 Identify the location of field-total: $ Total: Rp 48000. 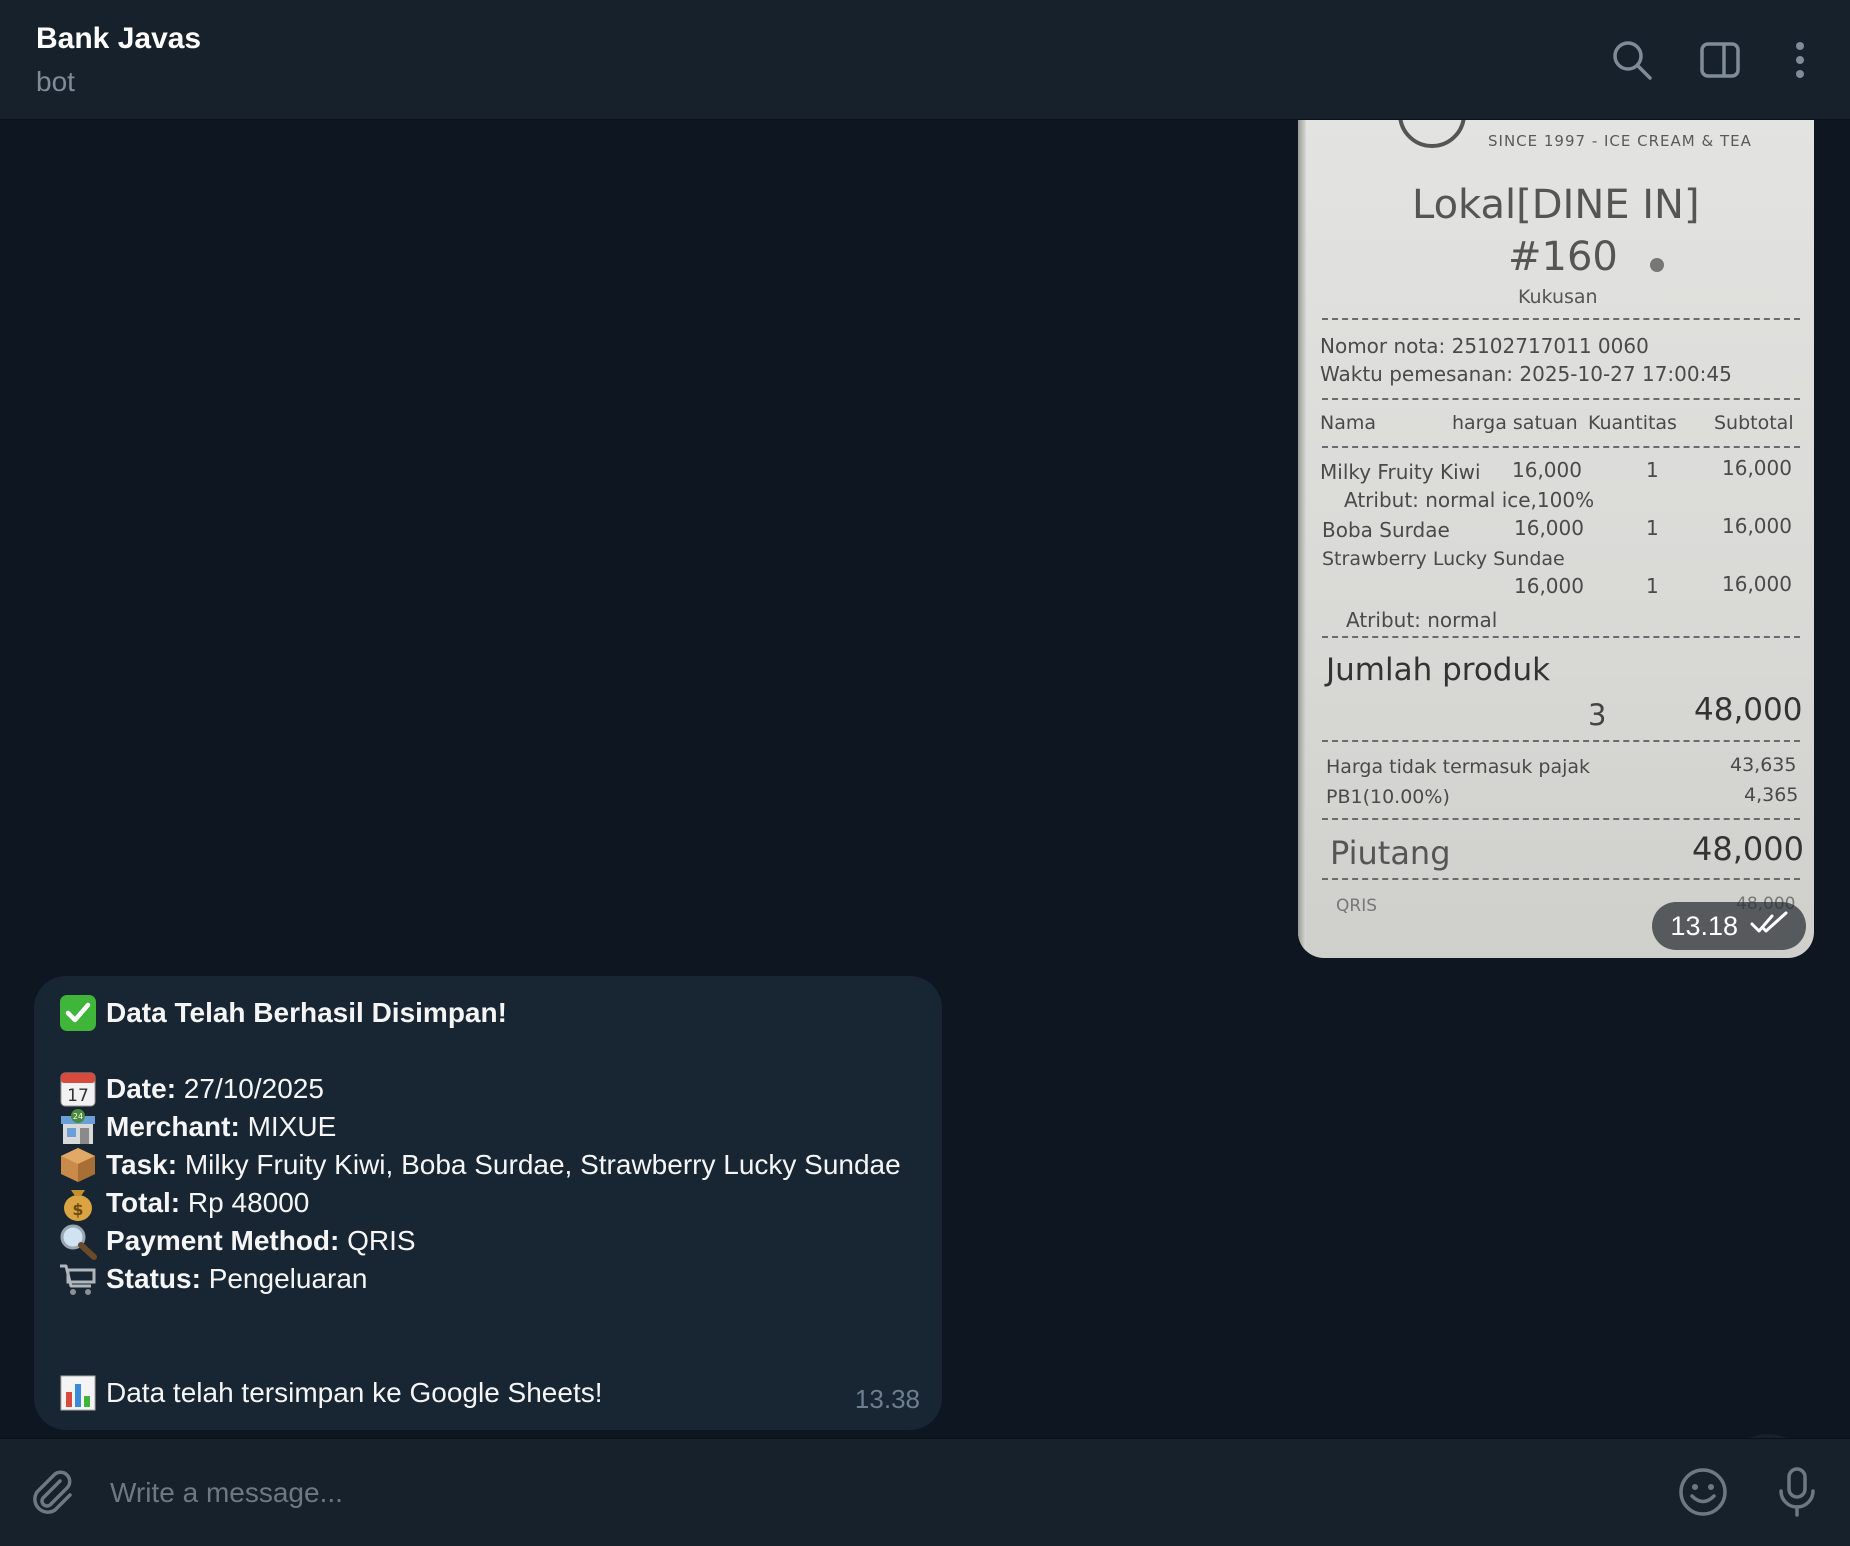
(488, 1203).